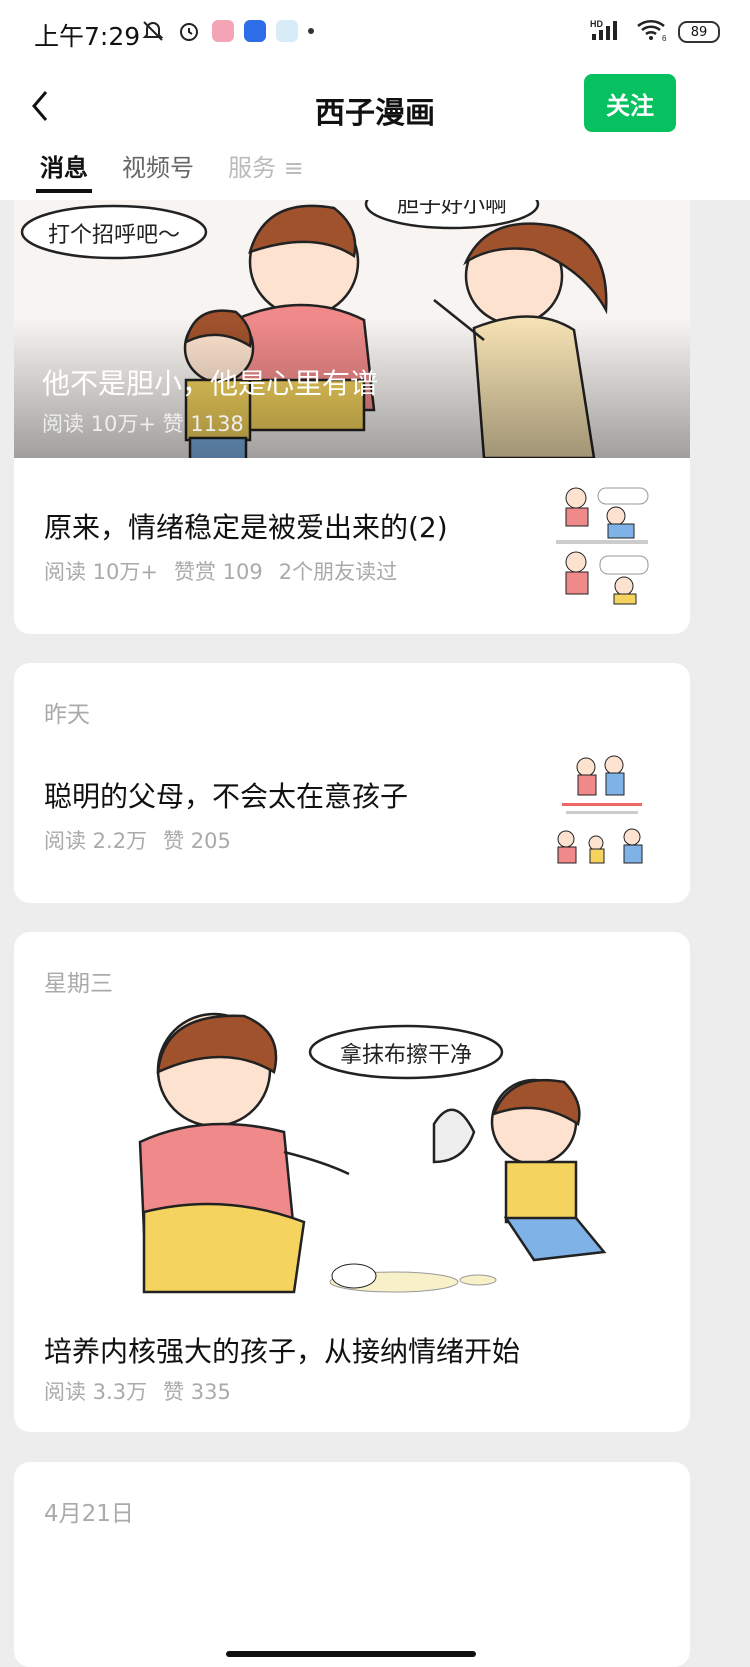  I want to click on read-count: 阅读 2.2万, so click(96, 841).